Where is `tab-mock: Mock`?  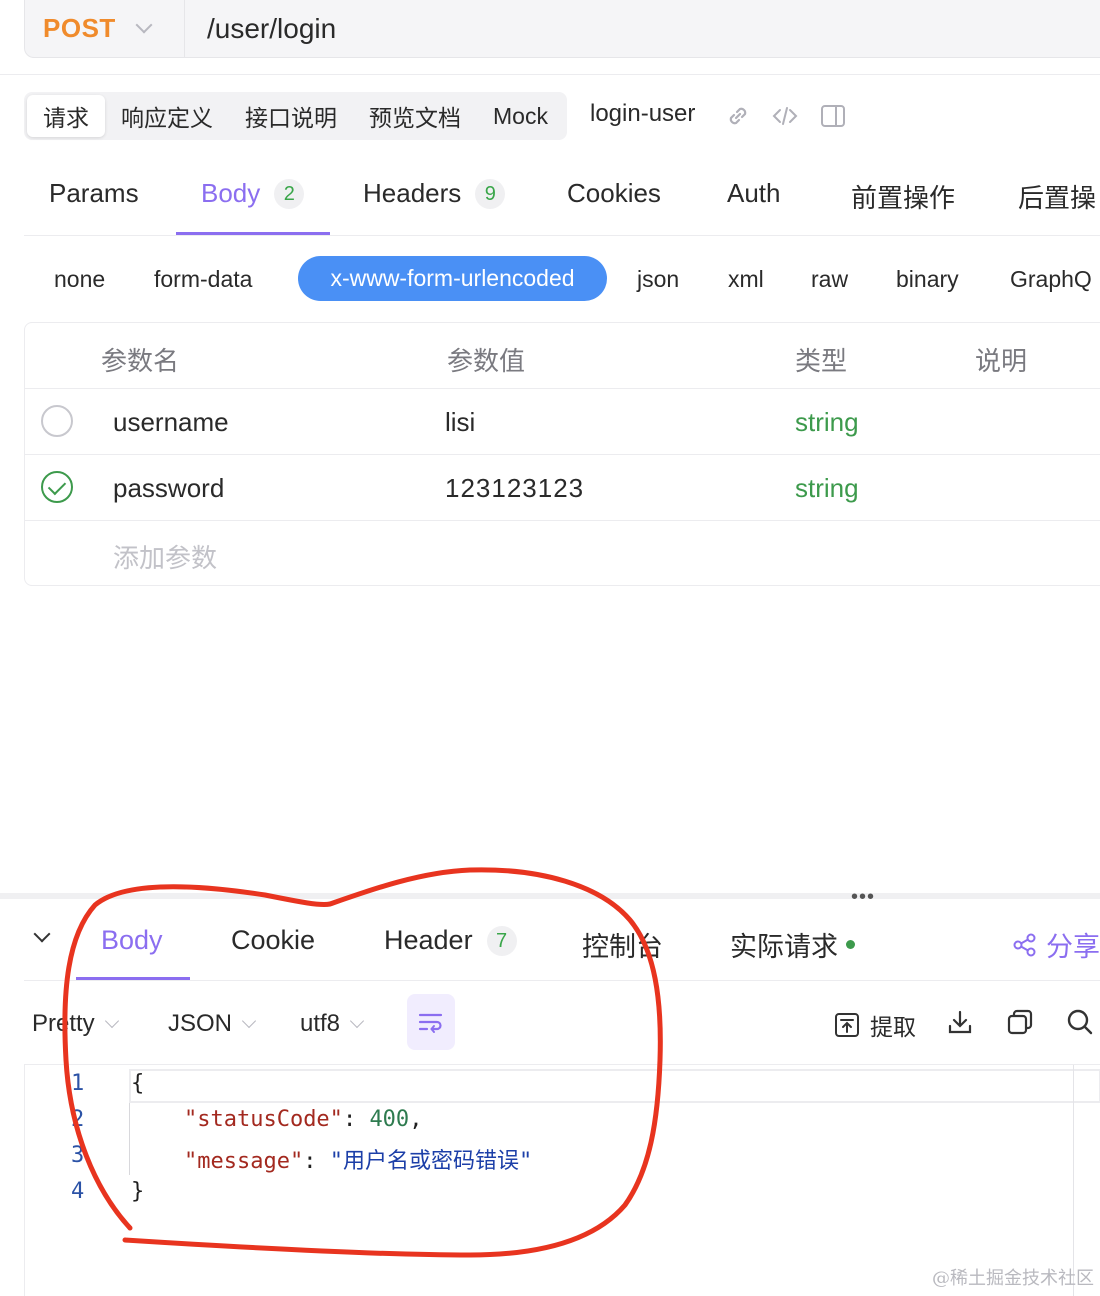 tab-mock: Mock is located at coordinates (520, 116).